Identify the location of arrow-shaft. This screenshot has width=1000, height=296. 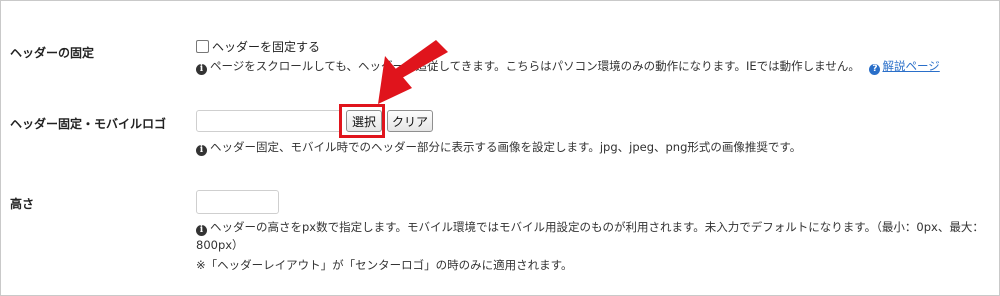
(421, 59).